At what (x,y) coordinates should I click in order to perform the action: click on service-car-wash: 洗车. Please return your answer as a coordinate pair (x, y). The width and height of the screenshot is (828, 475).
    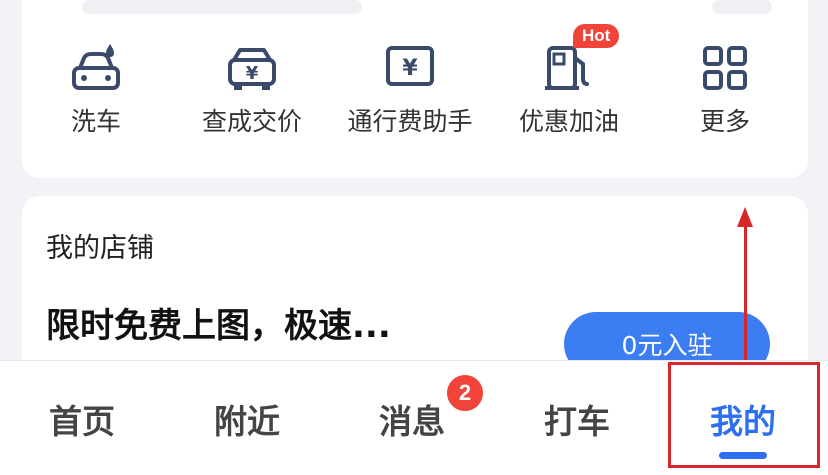
    Looking at the image, I should click on (96, 92).